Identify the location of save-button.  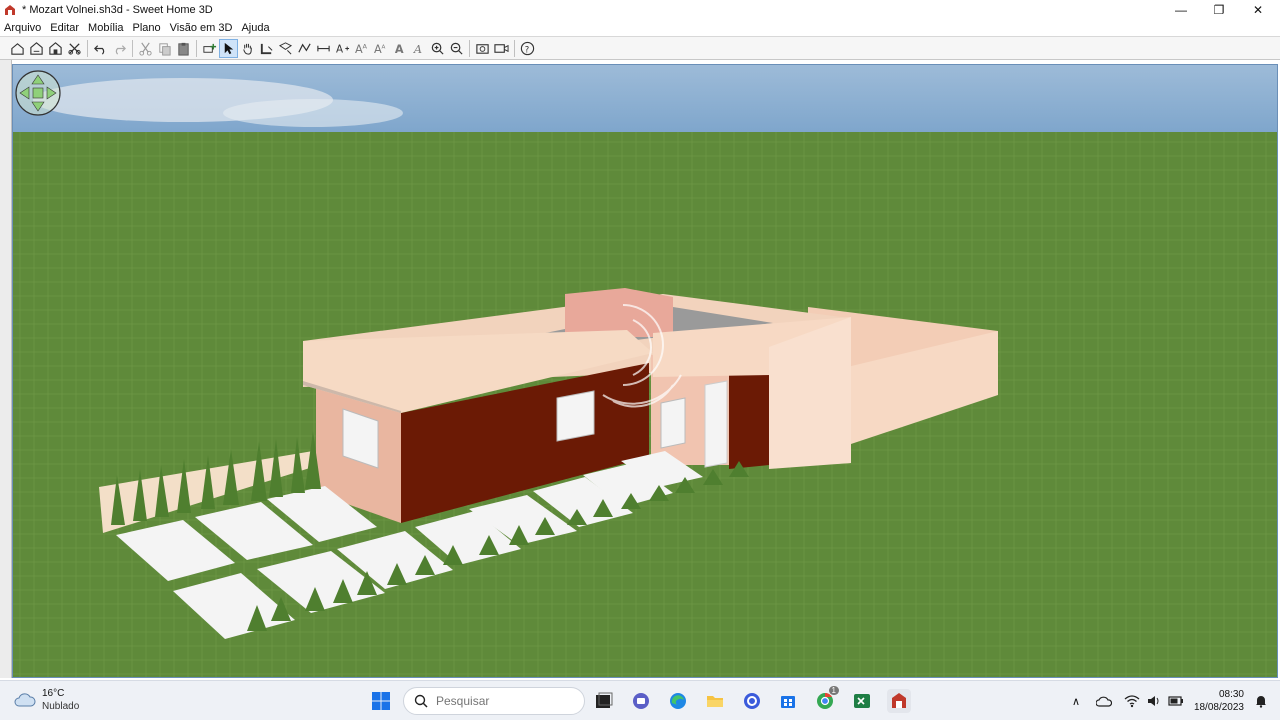
(55, 48).